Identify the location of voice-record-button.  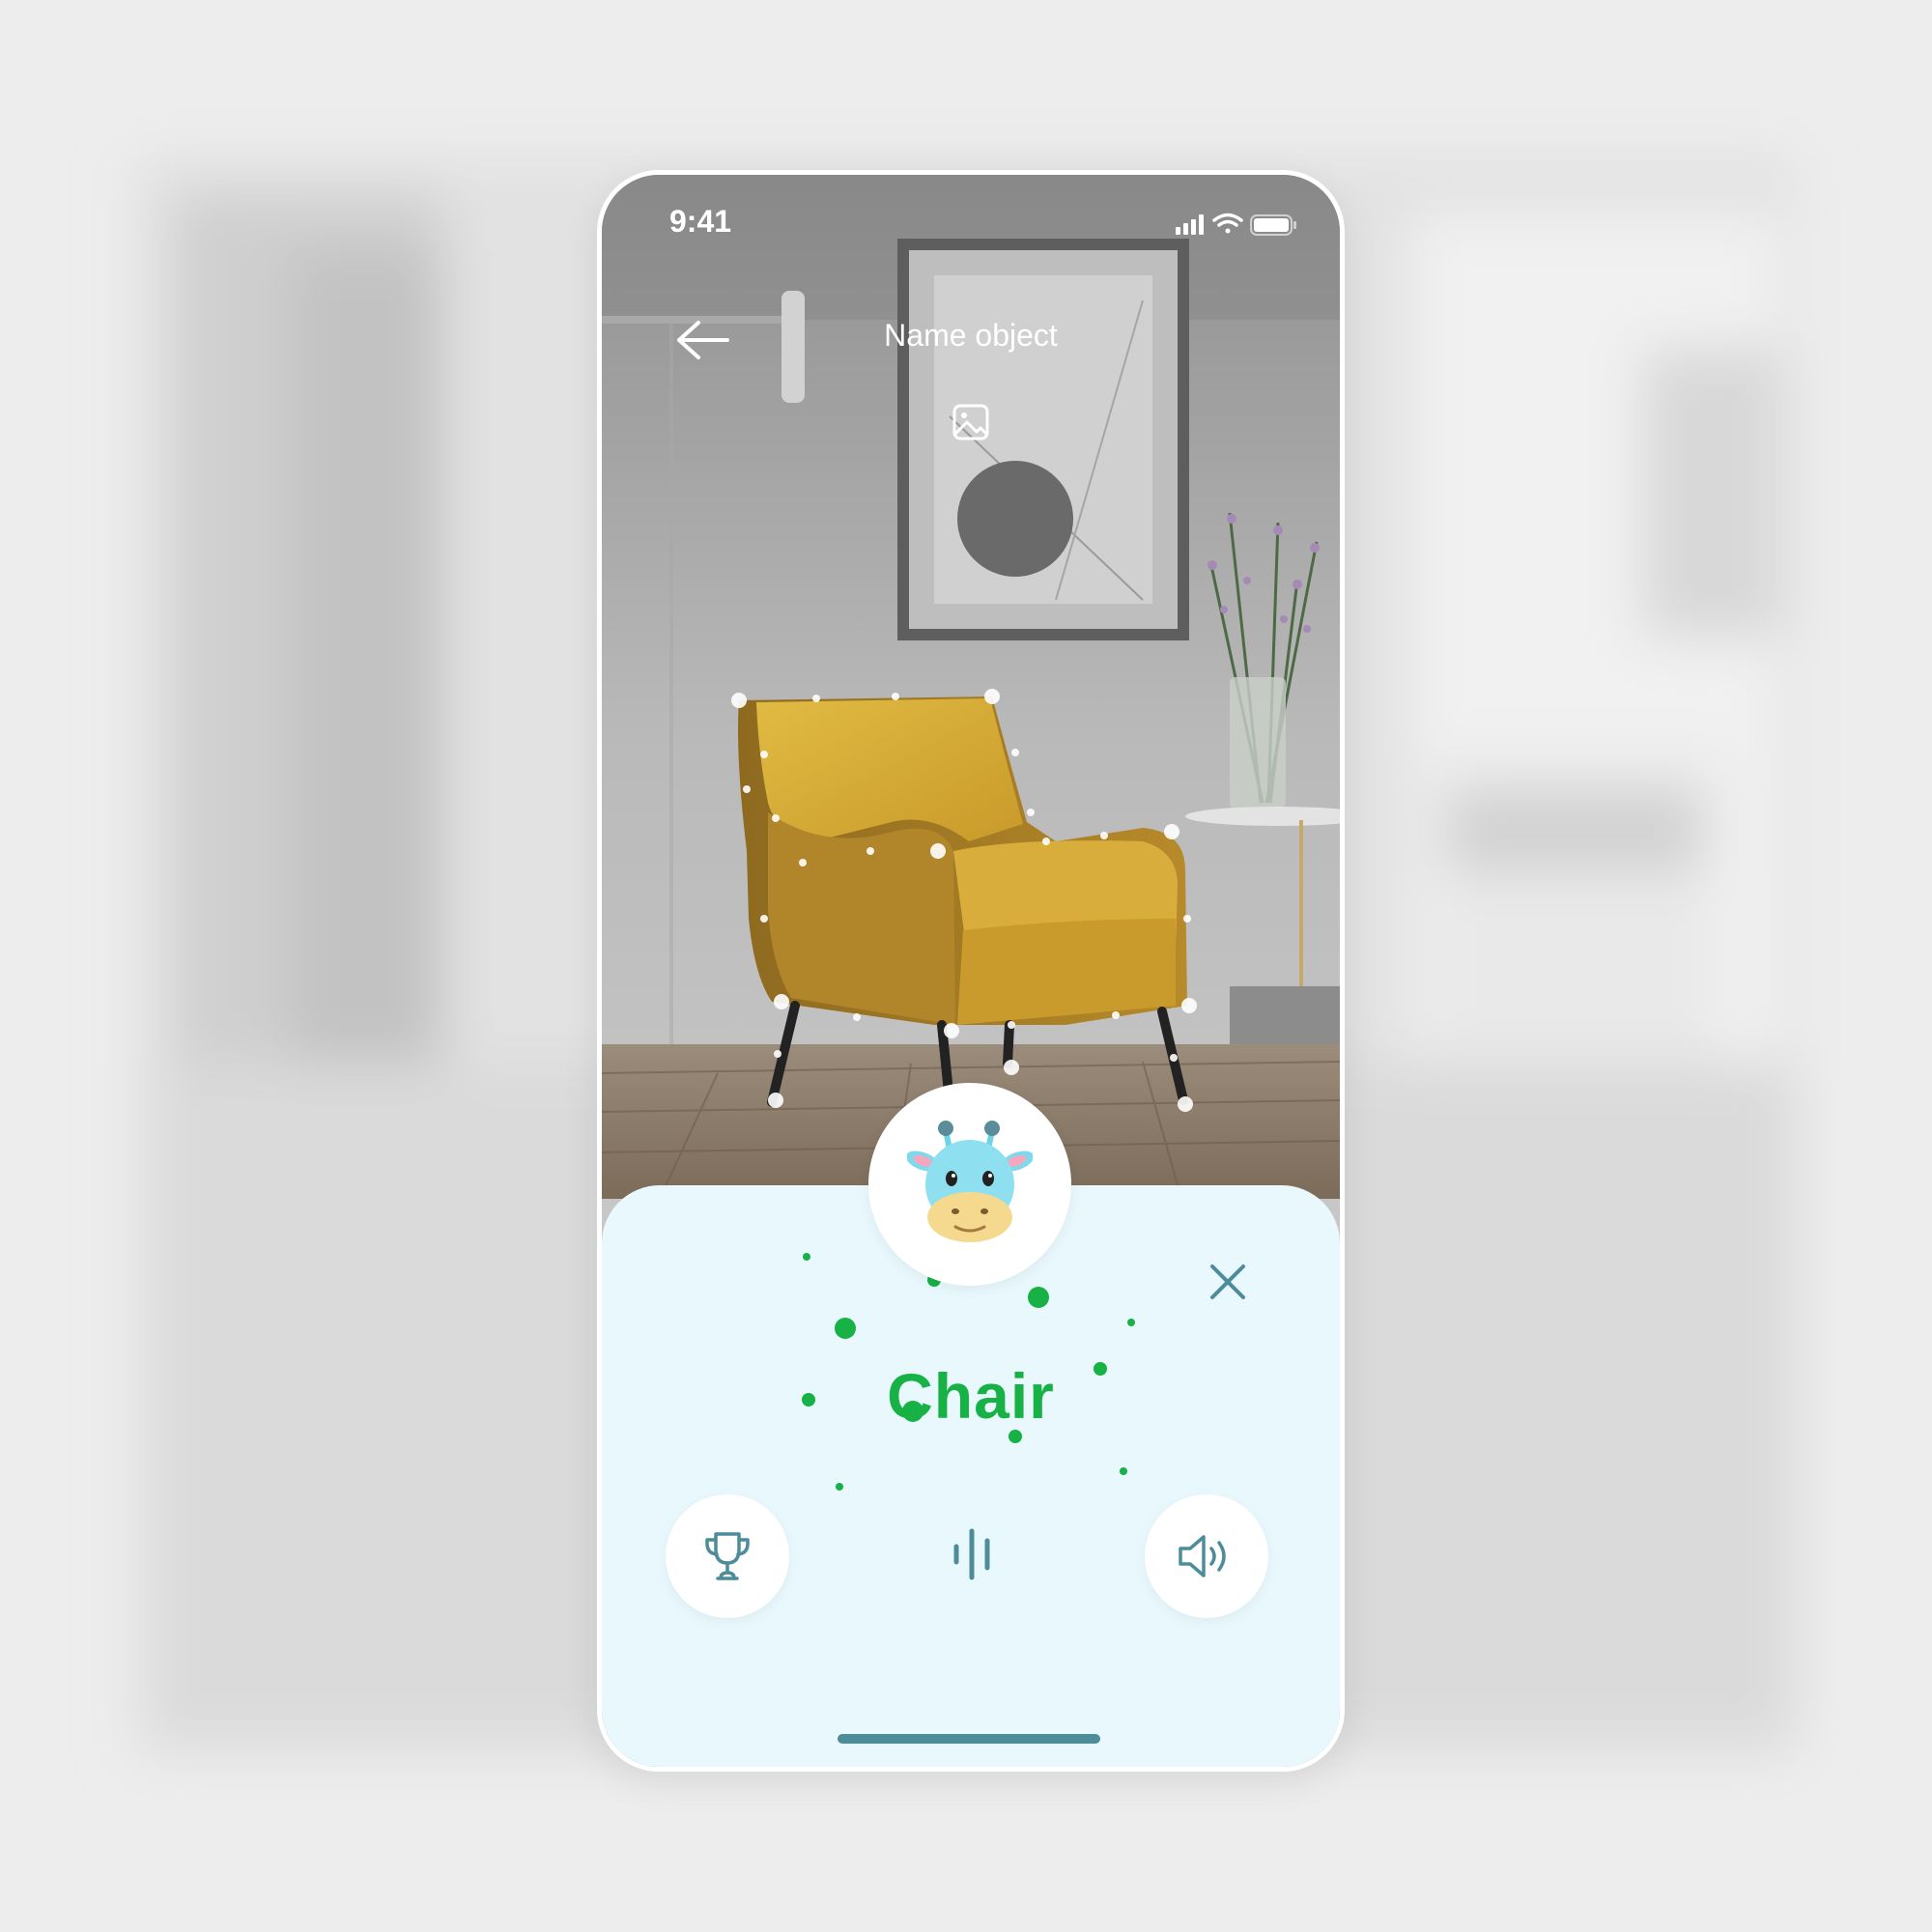
(971, 1554).